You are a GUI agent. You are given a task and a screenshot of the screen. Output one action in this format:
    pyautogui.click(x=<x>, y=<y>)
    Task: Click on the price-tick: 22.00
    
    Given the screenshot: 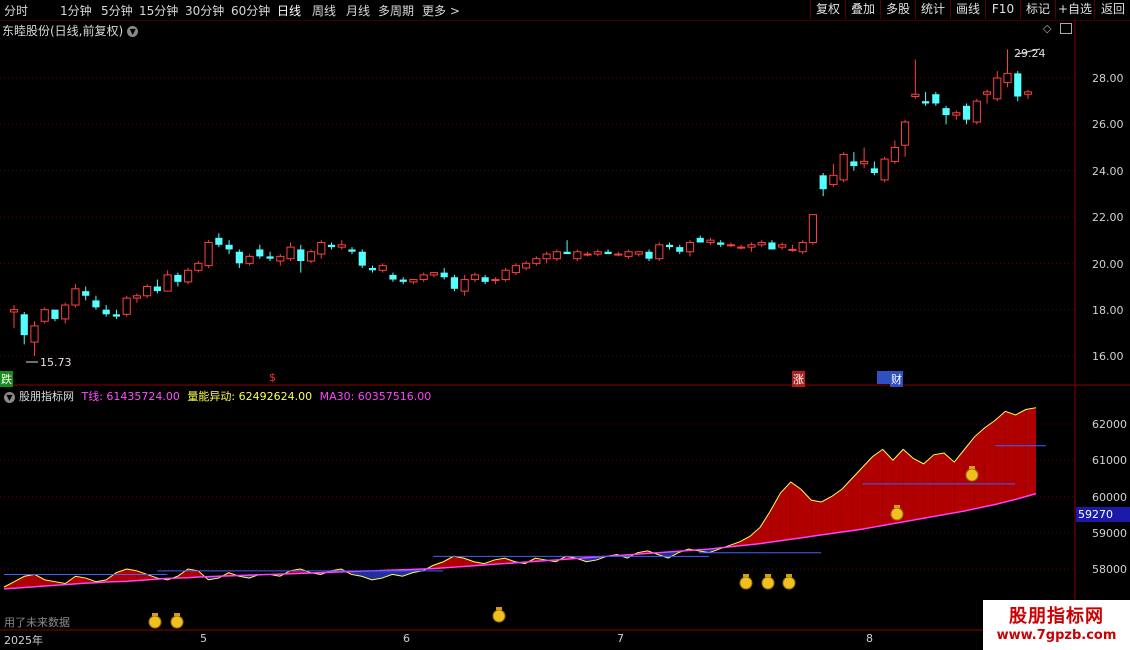 What is the action you would take?
    pyautogui.click(x=1108, y=217)
    